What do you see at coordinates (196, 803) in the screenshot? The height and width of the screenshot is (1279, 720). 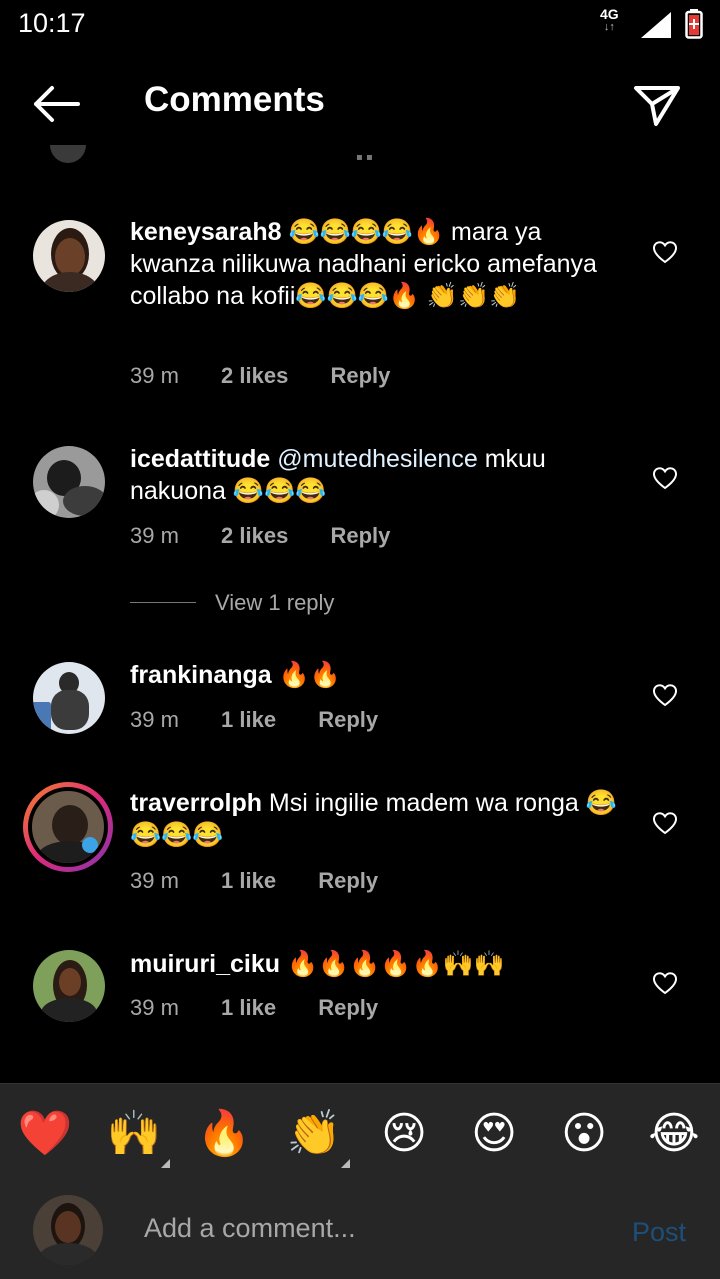 I see `comment-username: traverrolph` at bounding box center [196, 803].